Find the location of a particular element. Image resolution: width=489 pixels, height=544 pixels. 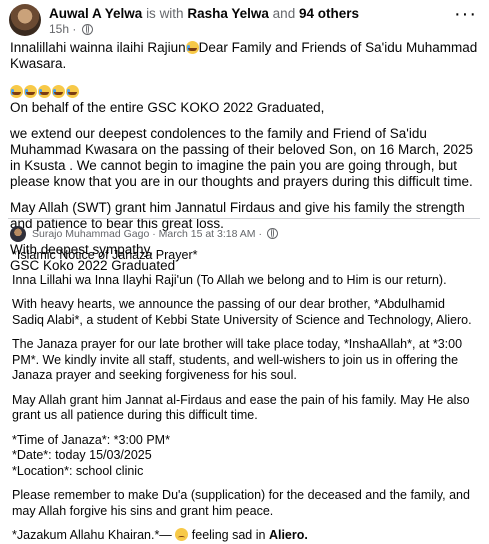

author-name: Auwal A Yelwa is located at coordinates (95, 13).